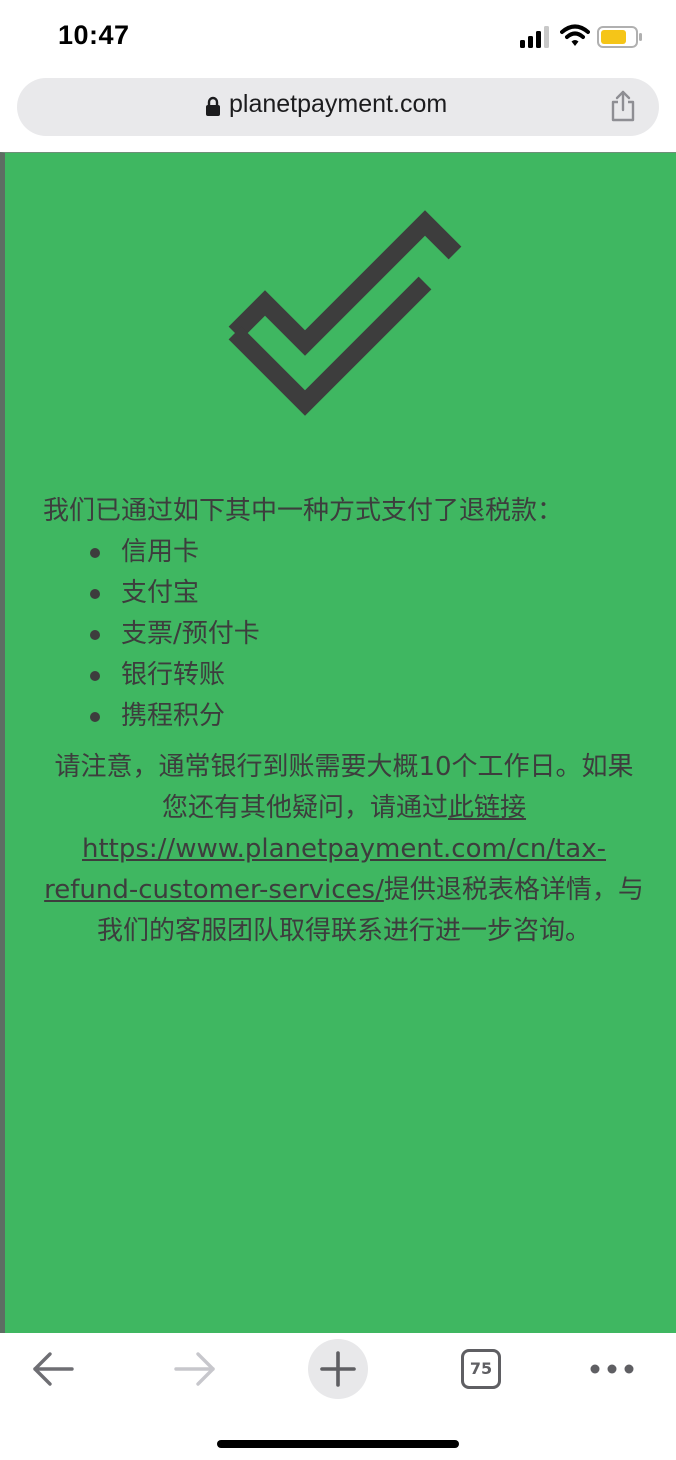 Image resolution: width=676 pixels, height=1460 pixels. I want to click on list-item: 信用卡, so click(367, 552).